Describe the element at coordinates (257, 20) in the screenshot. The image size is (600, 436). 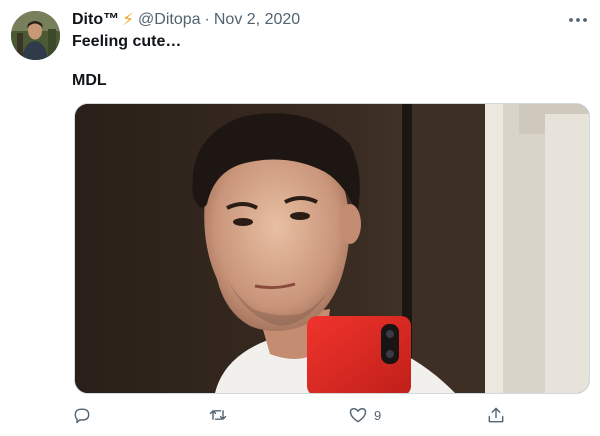
I see `tweet-date: Nov 2, 2020` at that location.